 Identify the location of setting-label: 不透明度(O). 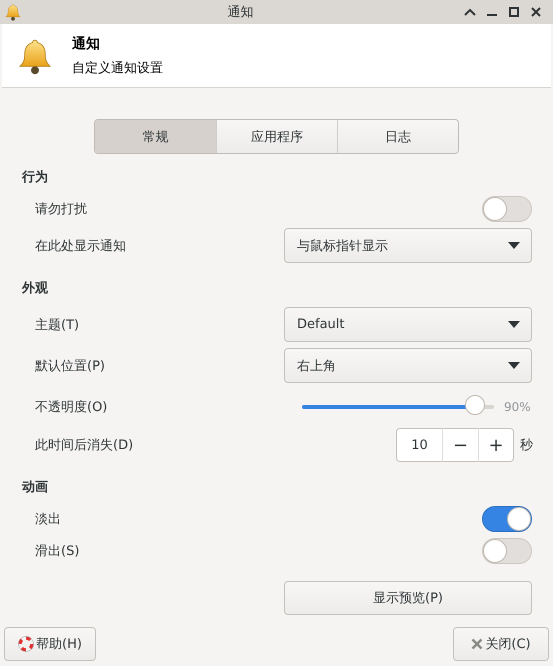
(71, 407).